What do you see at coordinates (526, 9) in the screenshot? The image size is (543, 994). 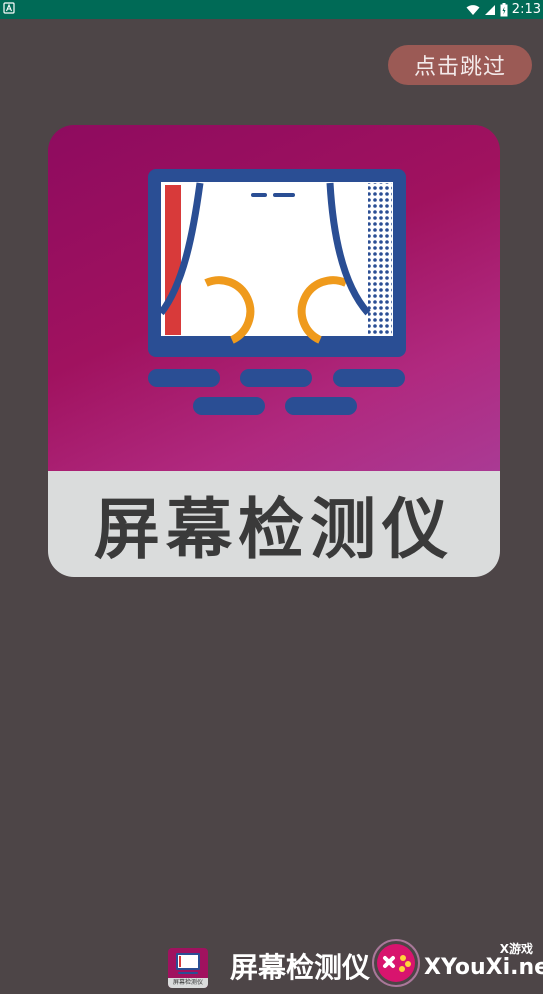 I see `status-time: 2:13` at bounding box center [526, 9].